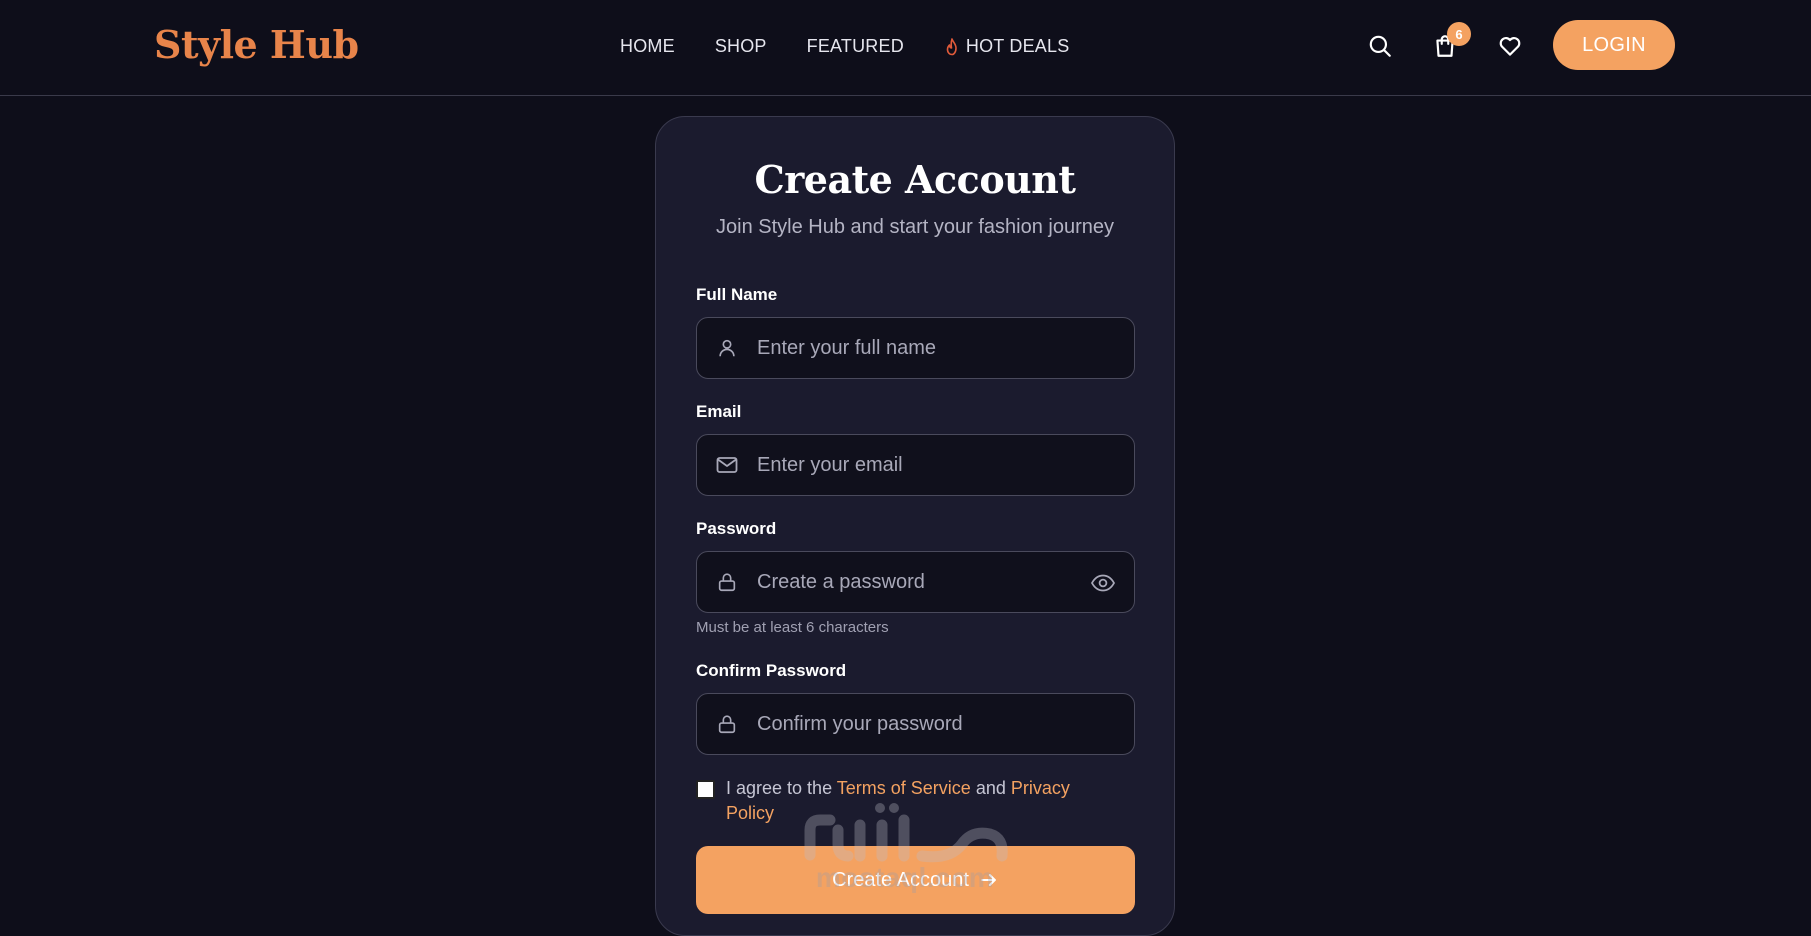  I want to click on password-hint: Must be at least 6 characters, so click(792, 627).